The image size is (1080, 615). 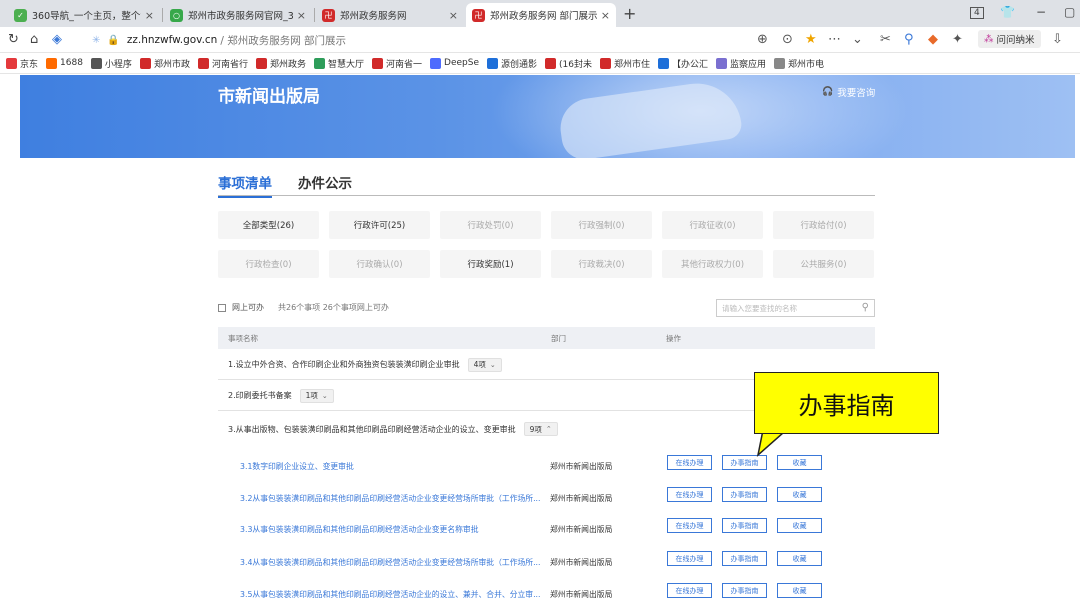 I want to click on chevron-down-icon: ⌄, so click(x=857, y=39).